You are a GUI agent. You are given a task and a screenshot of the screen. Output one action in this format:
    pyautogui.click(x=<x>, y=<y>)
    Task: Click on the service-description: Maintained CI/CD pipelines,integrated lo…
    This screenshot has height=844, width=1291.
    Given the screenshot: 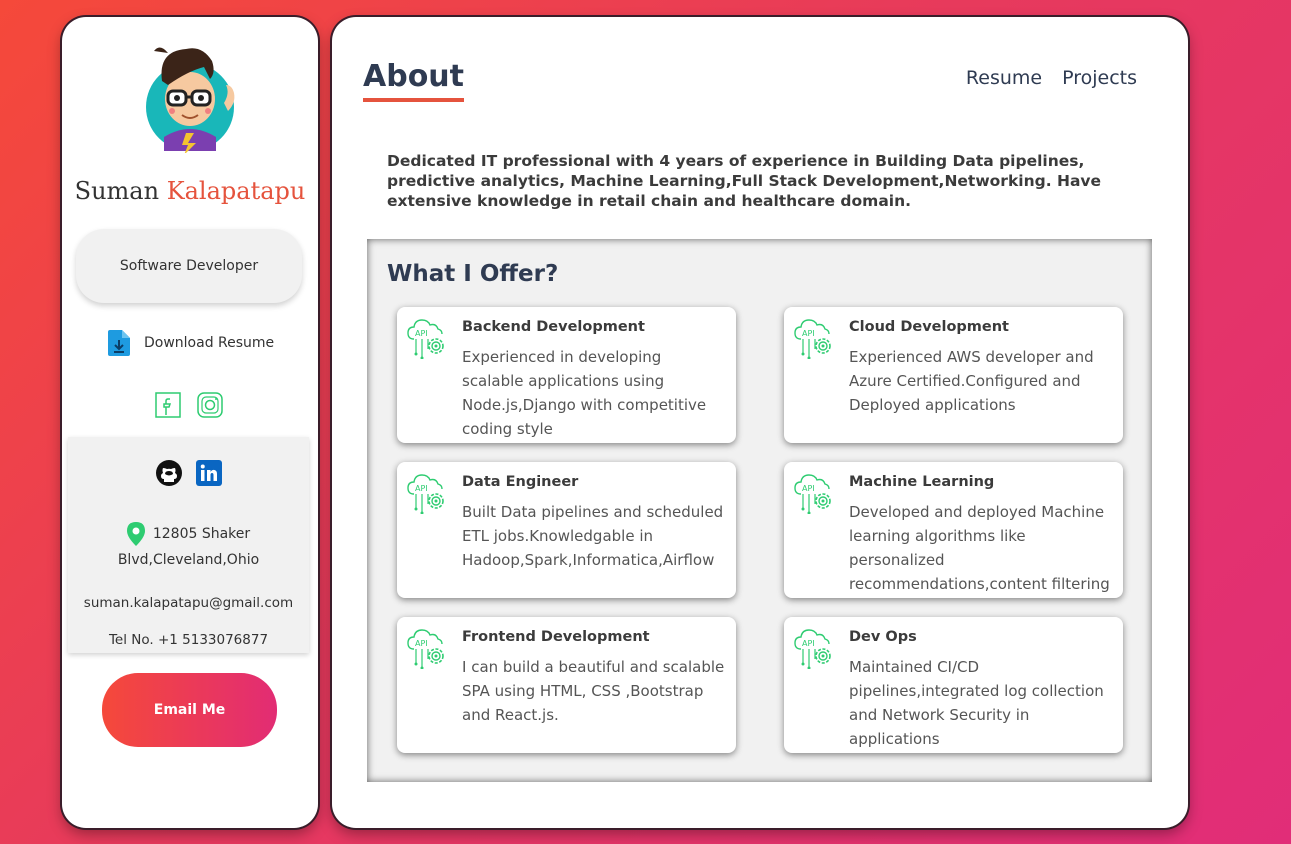 What is the action you would take?
    pyautogui.click(x=976, y=703)
    